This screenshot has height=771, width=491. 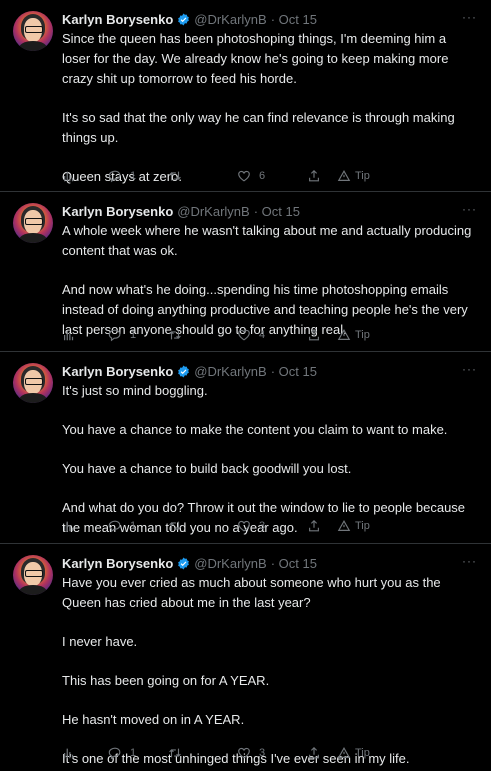 What do you see at coordinates (135, 390) in the screenshot?
I see `tweet-paragraph: It's just so mind boggling.` at bounding box center [135, 390].